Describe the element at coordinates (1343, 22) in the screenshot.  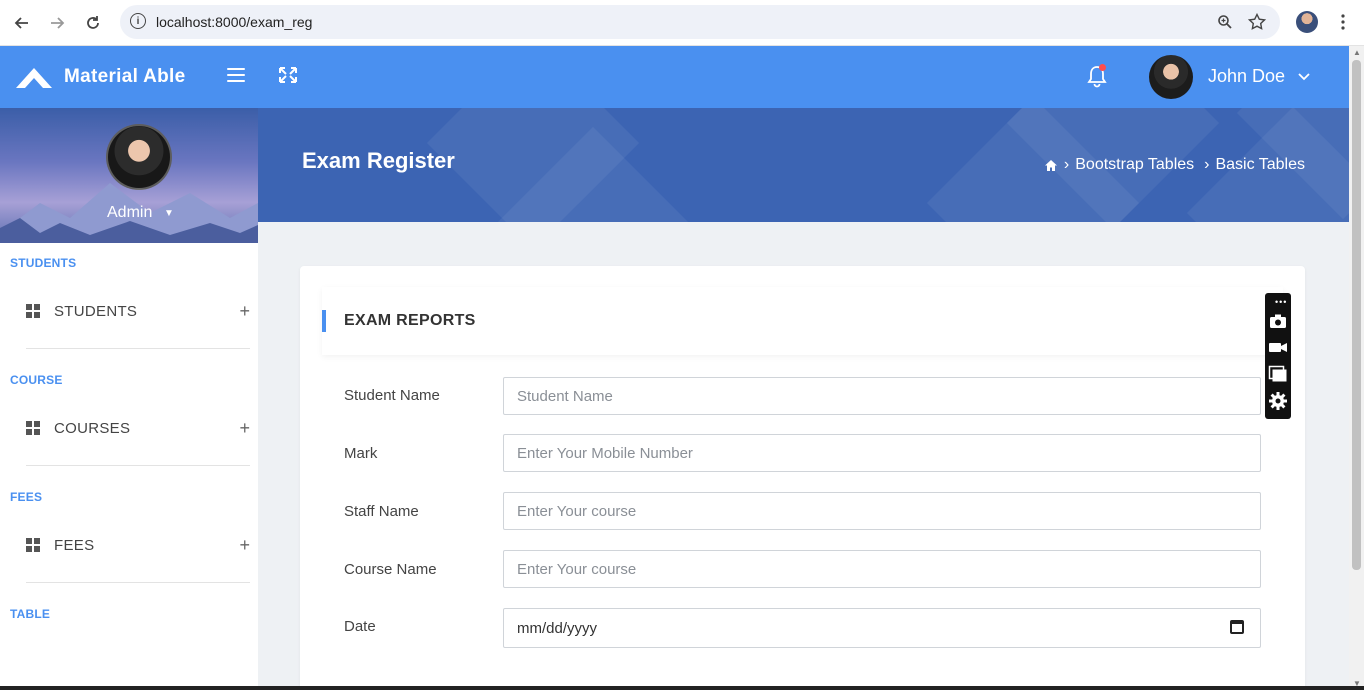
I see `browser-menu-icon` at that location.